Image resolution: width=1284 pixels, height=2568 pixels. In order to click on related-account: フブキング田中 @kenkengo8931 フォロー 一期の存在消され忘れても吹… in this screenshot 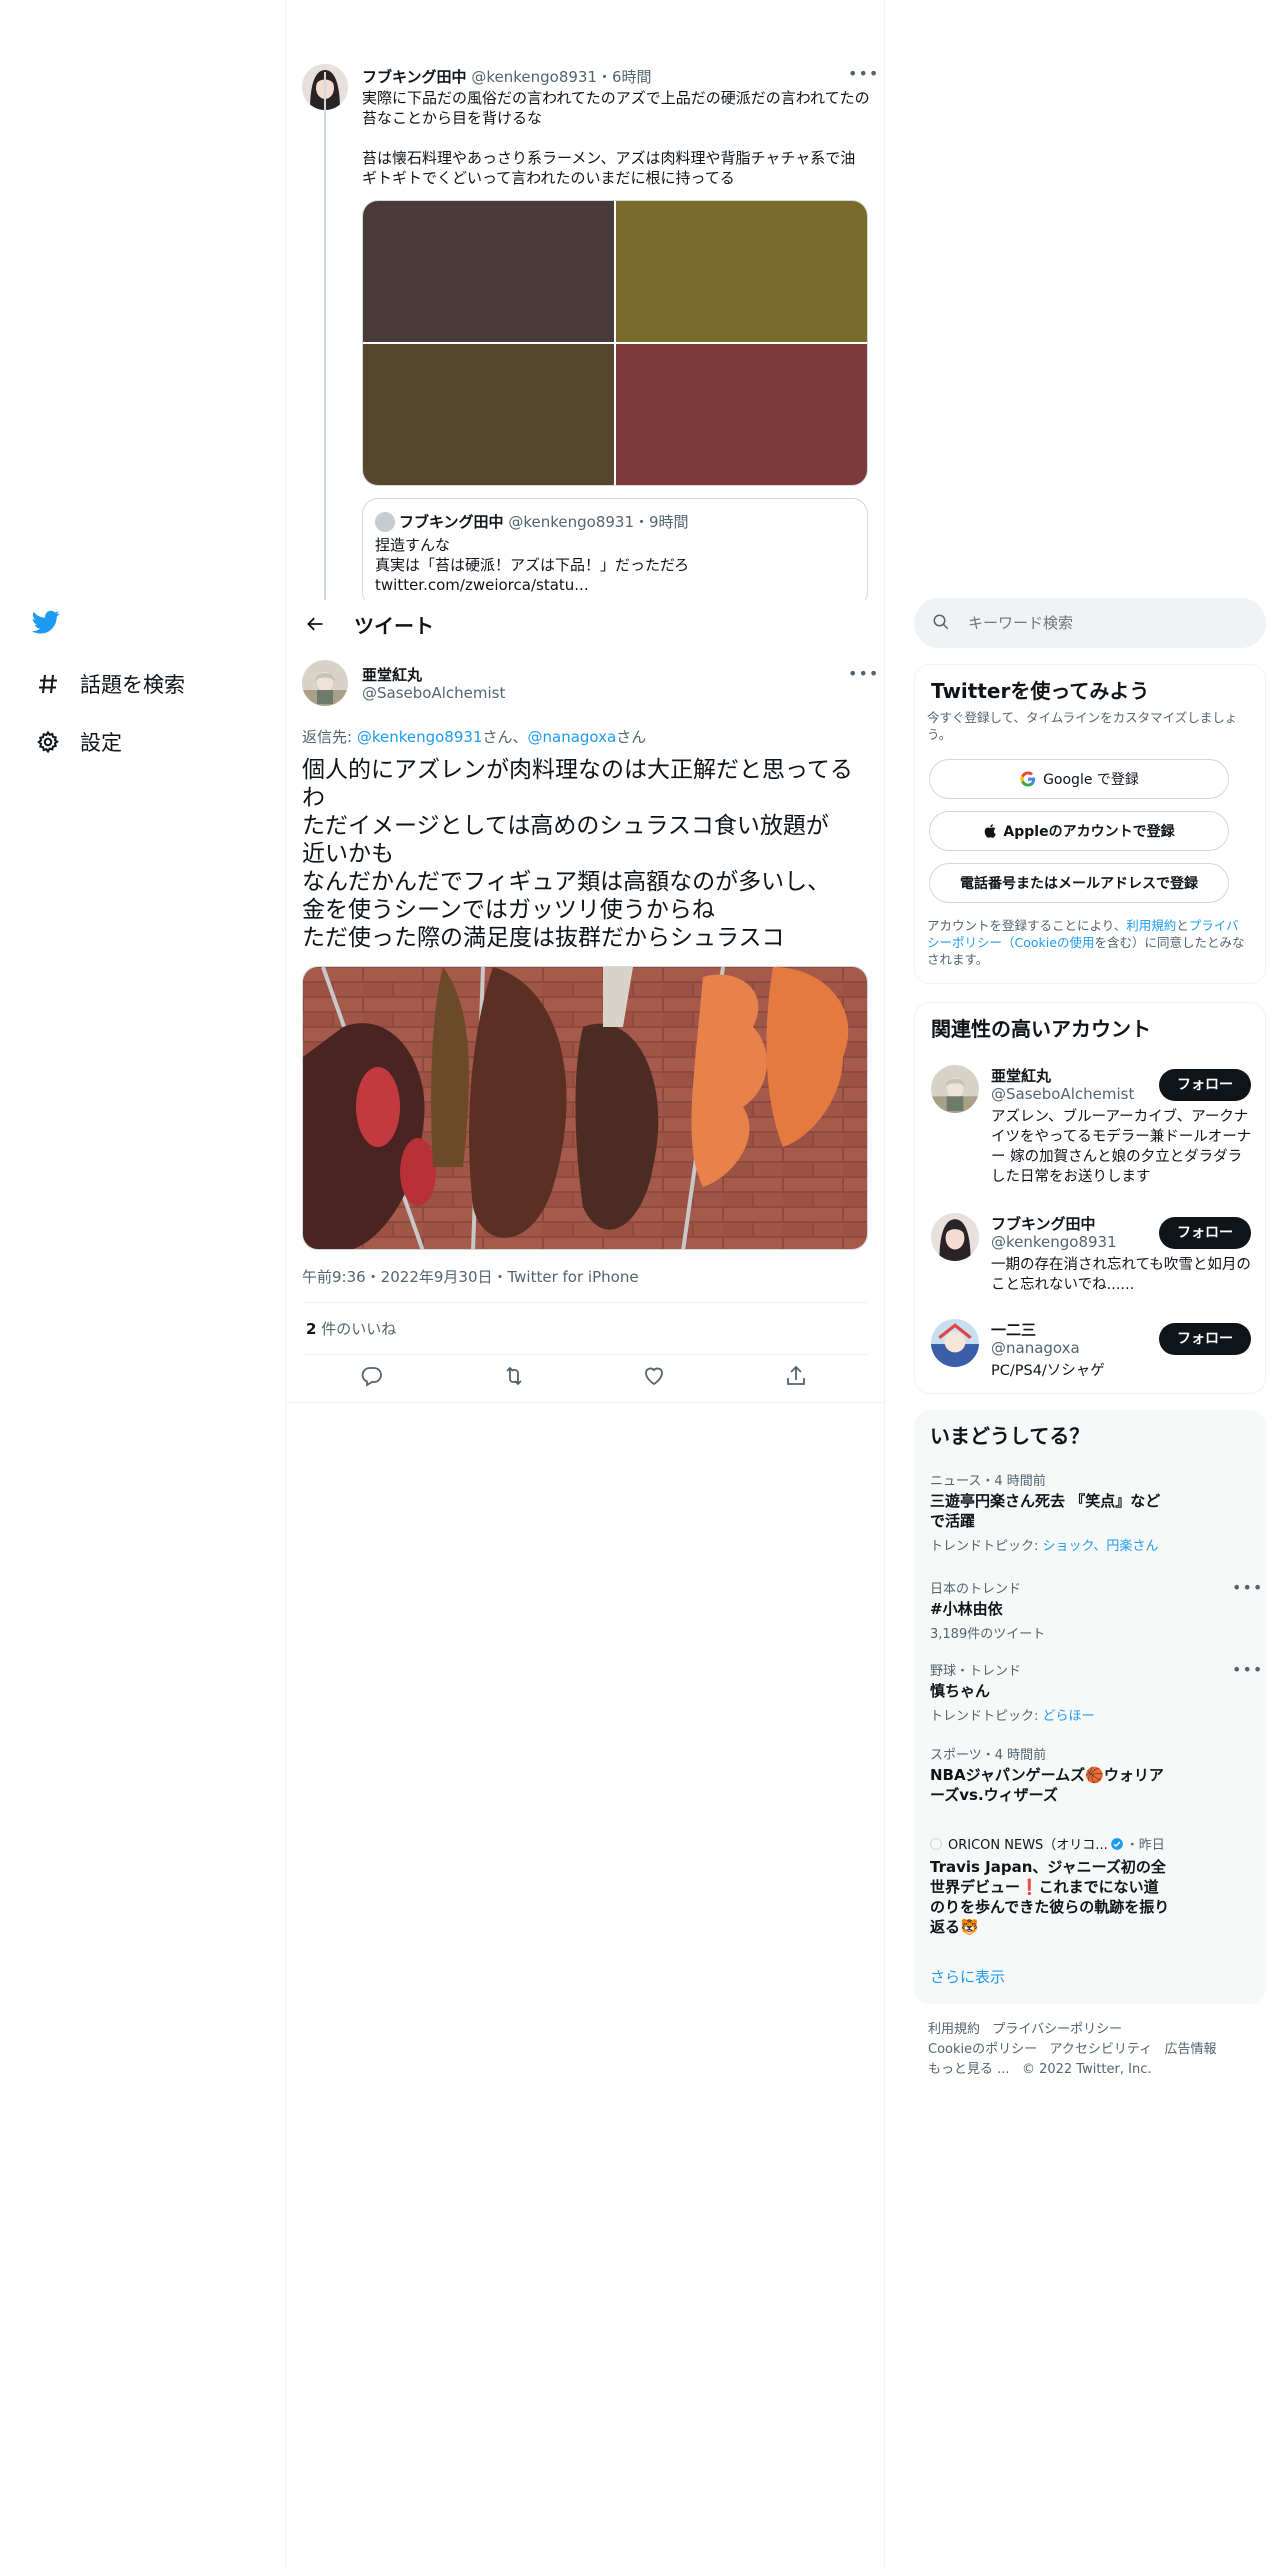, I will do `click(1090, 1257)`.